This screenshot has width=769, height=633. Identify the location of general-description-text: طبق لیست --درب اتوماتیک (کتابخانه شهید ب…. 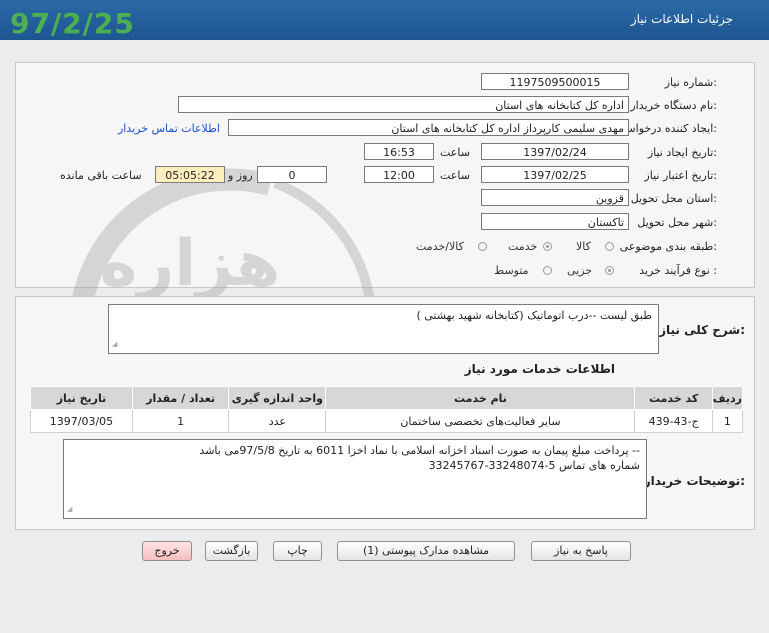
(534, 315).